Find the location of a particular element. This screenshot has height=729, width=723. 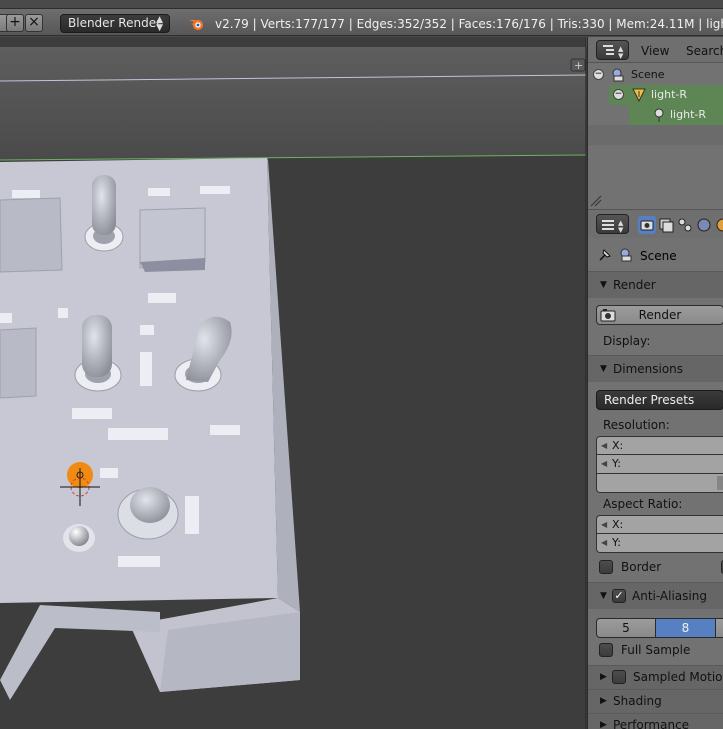

world-tab-icon is located at coordinates (704, 225).